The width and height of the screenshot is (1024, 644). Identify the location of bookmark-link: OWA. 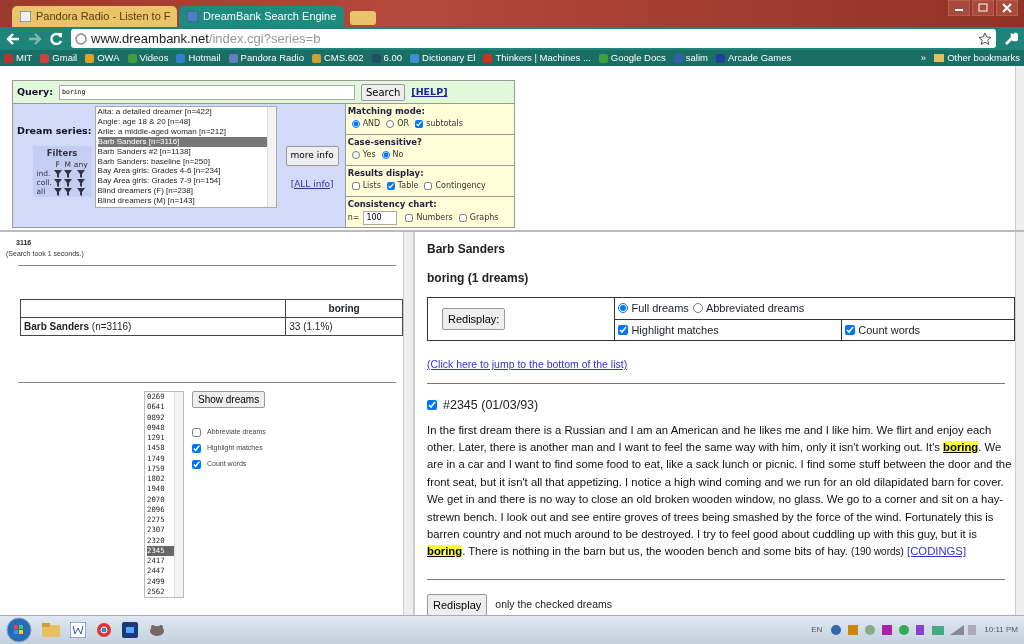
(102, 58).